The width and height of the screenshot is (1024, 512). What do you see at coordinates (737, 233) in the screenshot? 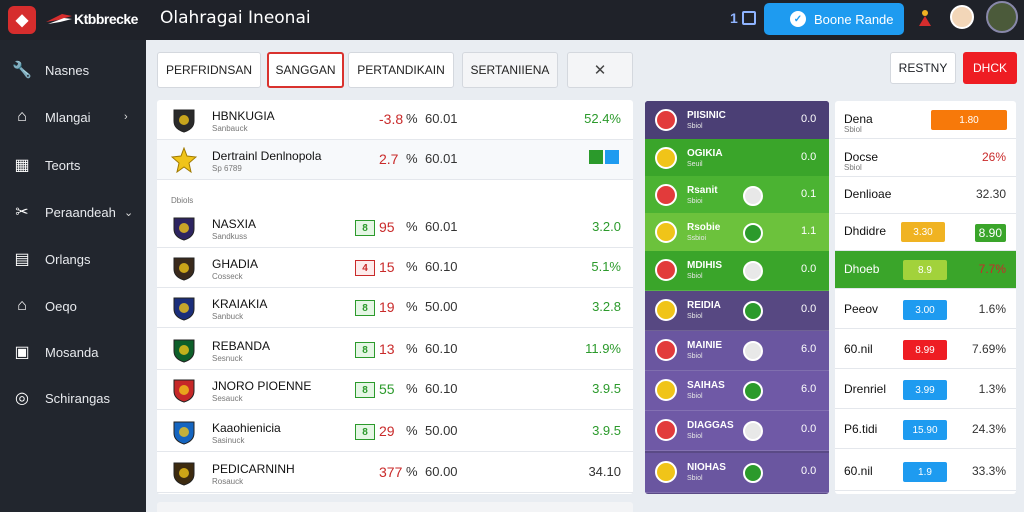
I see `matchup-row: Rsobie Ssbioi 1.1` at bounding box center [737, 233].